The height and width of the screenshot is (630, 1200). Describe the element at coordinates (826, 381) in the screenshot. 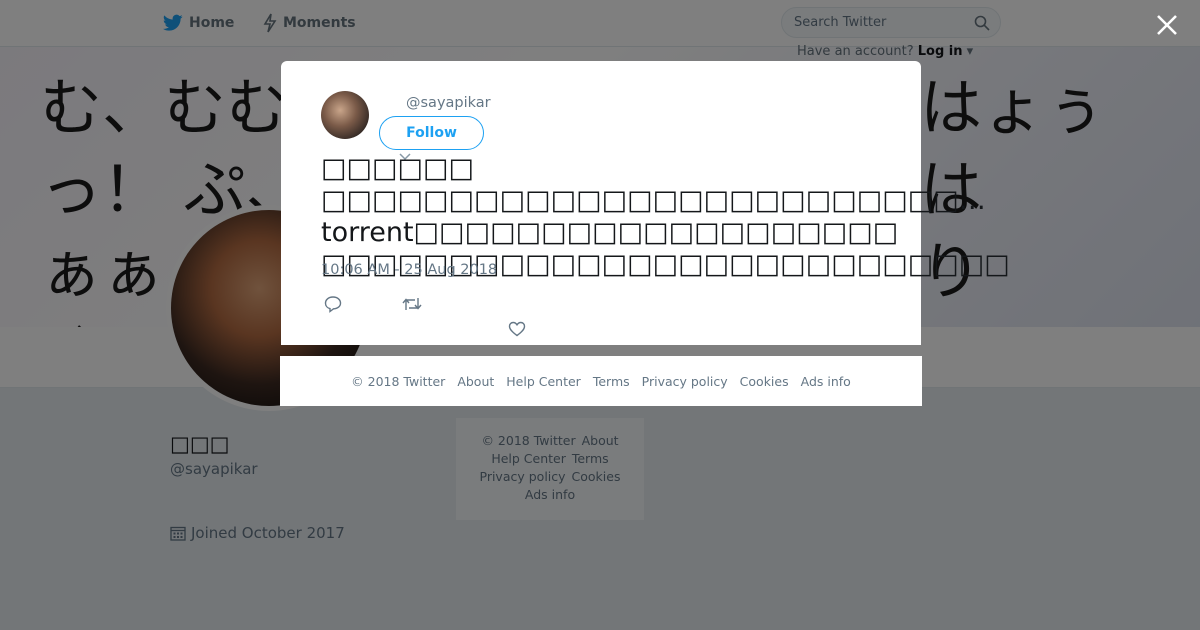

I see `modal-footer-ads: Ads info` at that location.